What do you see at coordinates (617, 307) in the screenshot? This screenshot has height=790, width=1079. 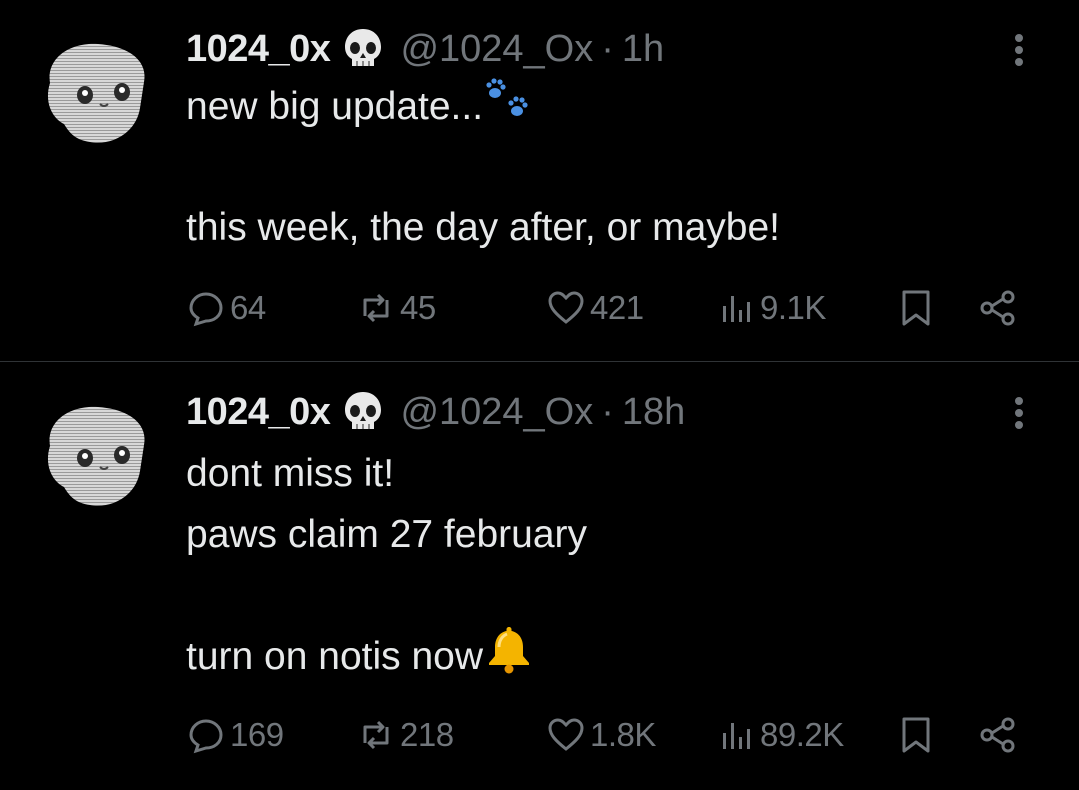 I see `like-count: 421` at bounding box center [617, 307].